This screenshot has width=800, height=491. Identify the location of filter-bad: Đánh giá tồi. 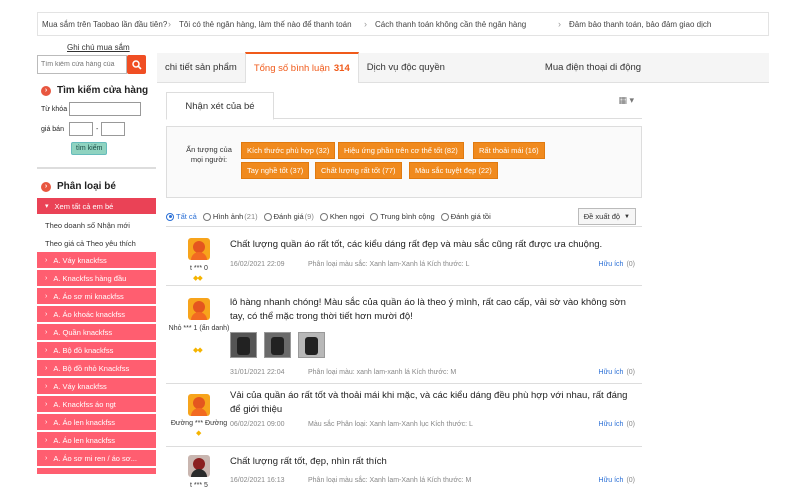
(465, 216).